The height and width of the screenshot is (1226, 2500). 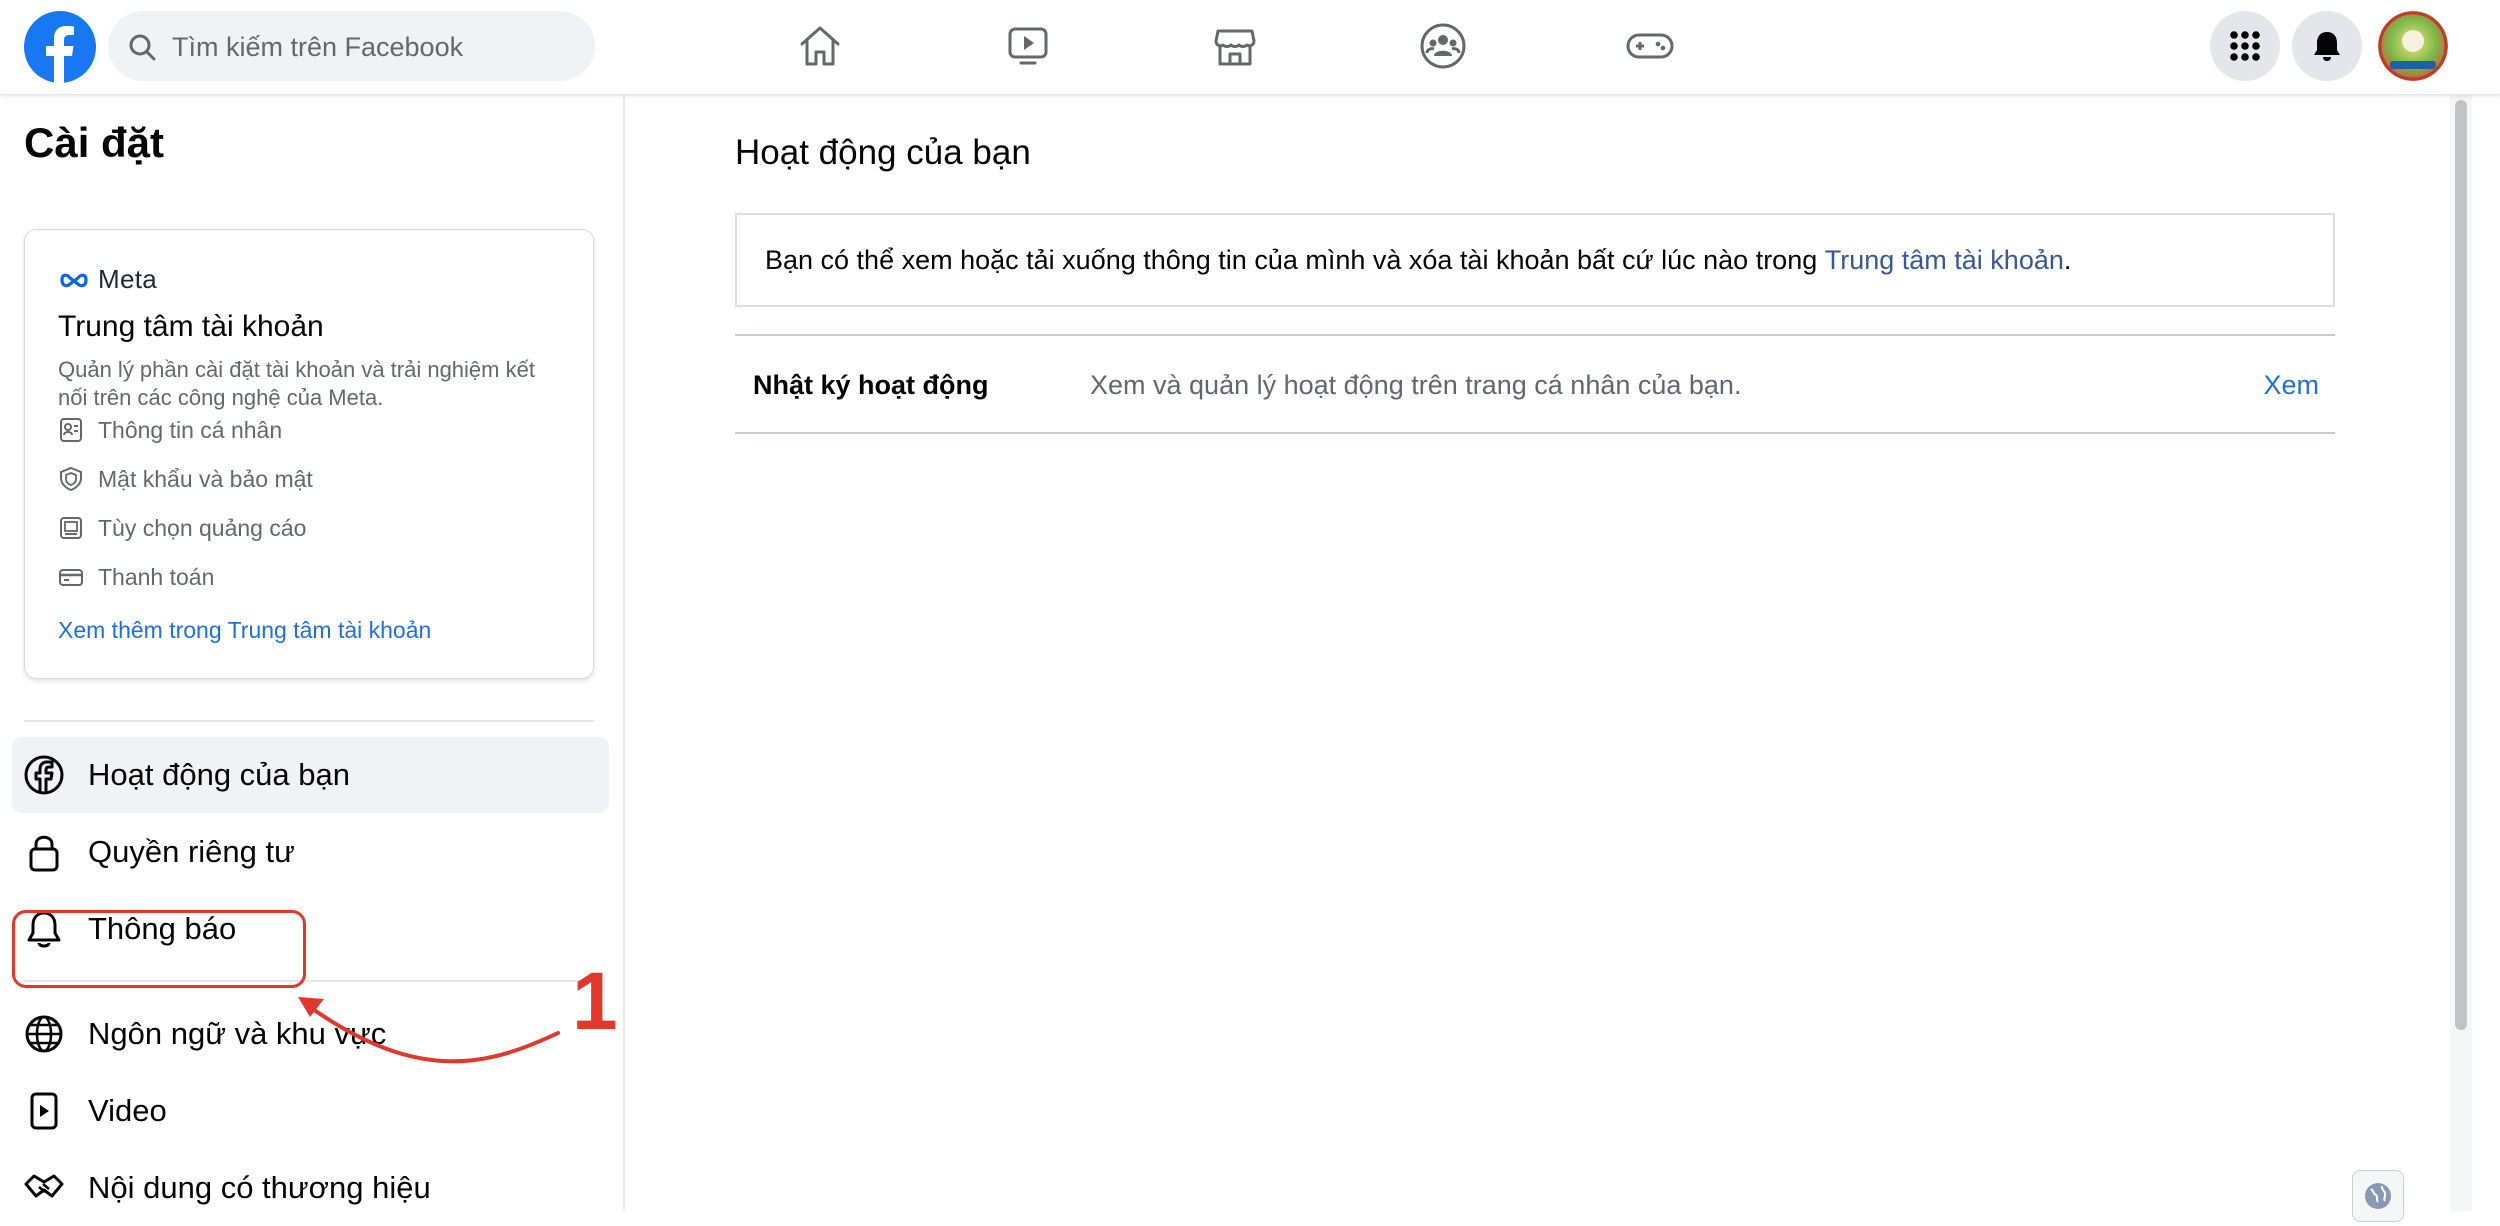 I want to click on meta-item-label: Thông tin cá nhân, so click(x=190, y=429).